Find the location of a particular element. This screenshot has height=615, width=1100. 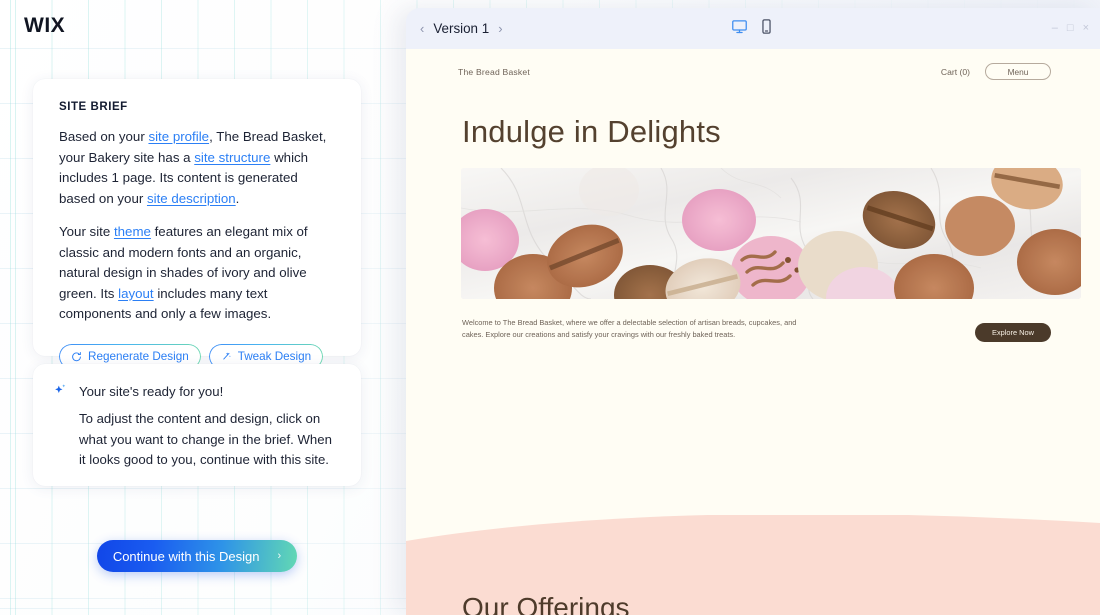

link-theme: theme is located at coordinates (132, 231).